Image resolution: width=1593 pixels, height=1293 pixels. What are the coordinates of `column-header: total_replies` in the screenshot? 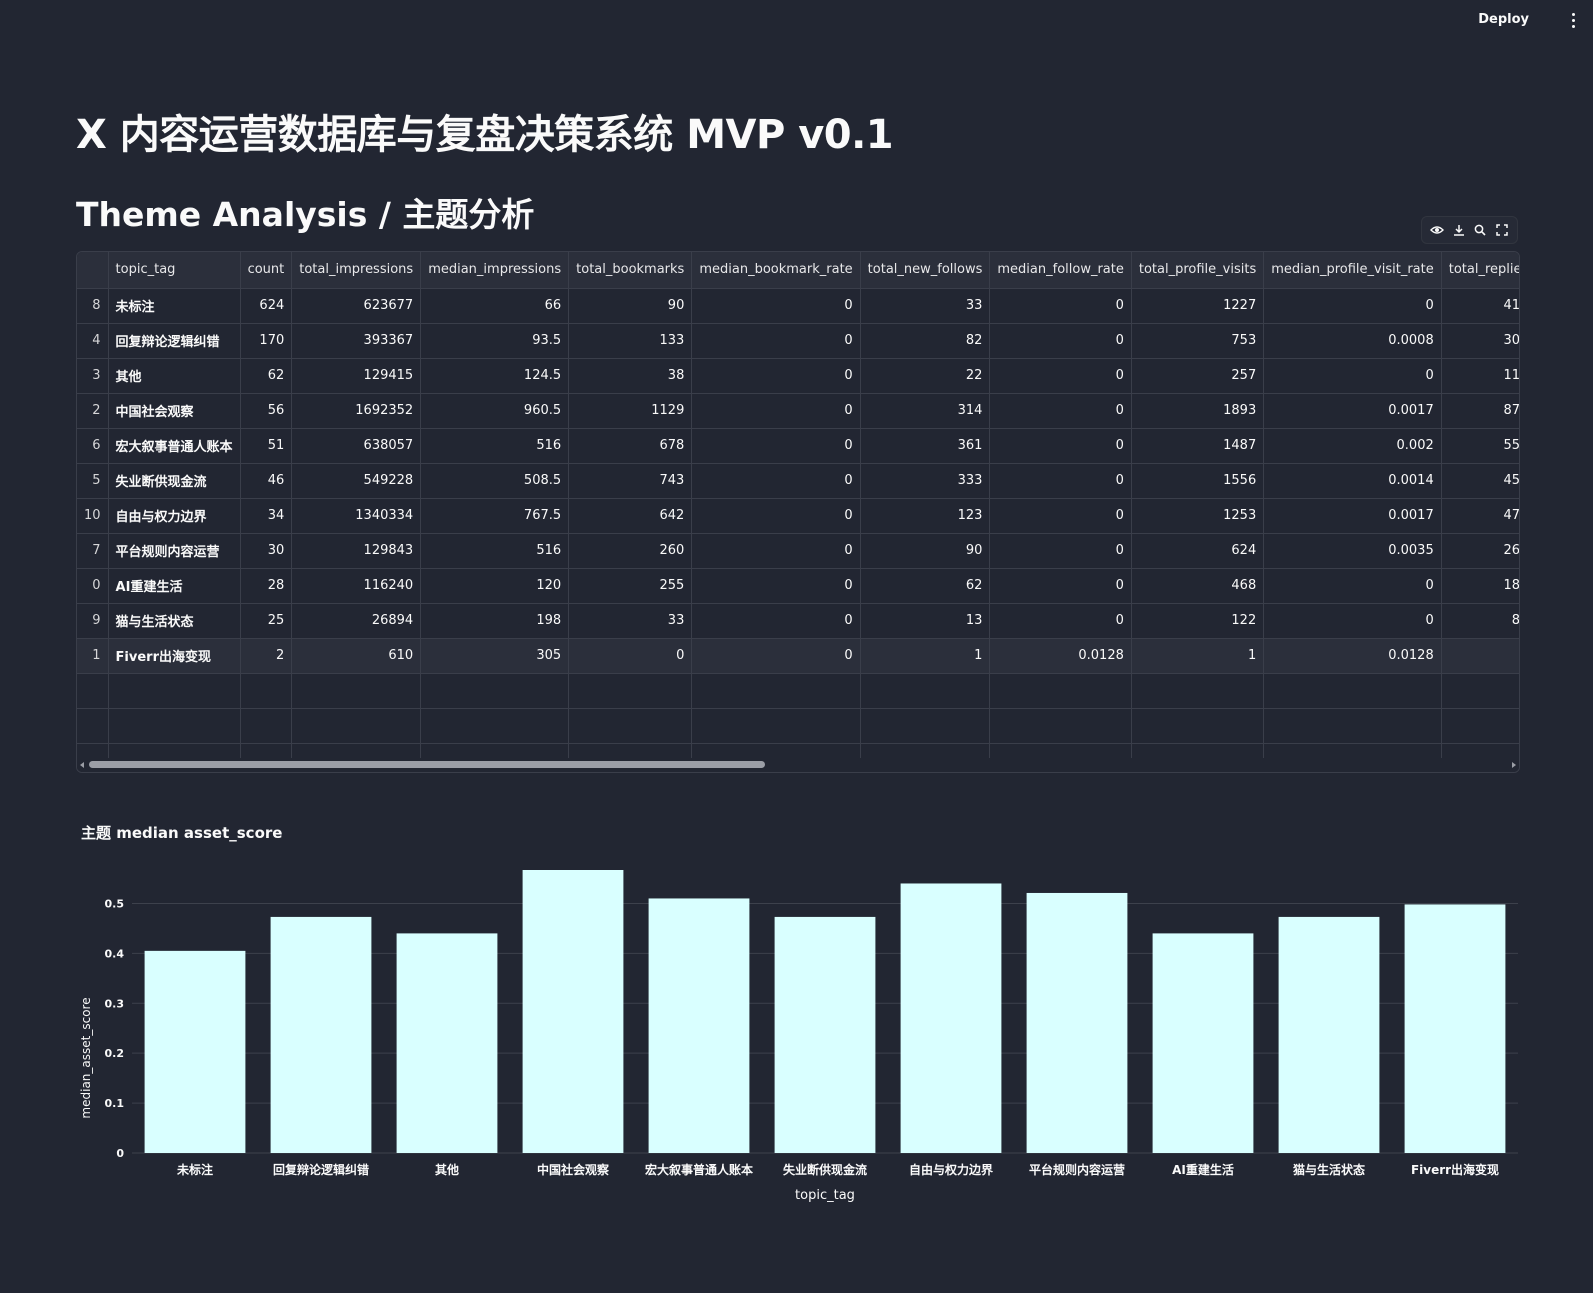 It's located at (1480, 270).